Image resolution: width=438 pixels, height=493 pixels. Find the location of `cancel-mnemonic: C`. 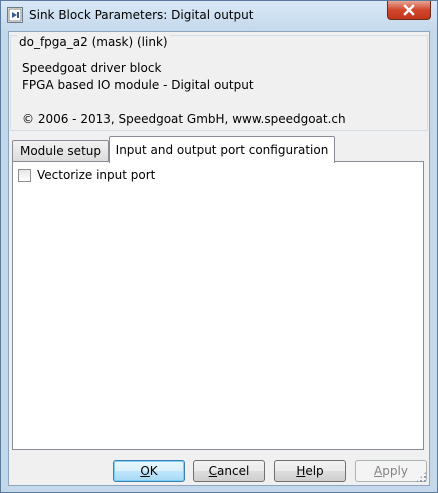

cancel-mnemonic: C is located at coordinates (213, 471).